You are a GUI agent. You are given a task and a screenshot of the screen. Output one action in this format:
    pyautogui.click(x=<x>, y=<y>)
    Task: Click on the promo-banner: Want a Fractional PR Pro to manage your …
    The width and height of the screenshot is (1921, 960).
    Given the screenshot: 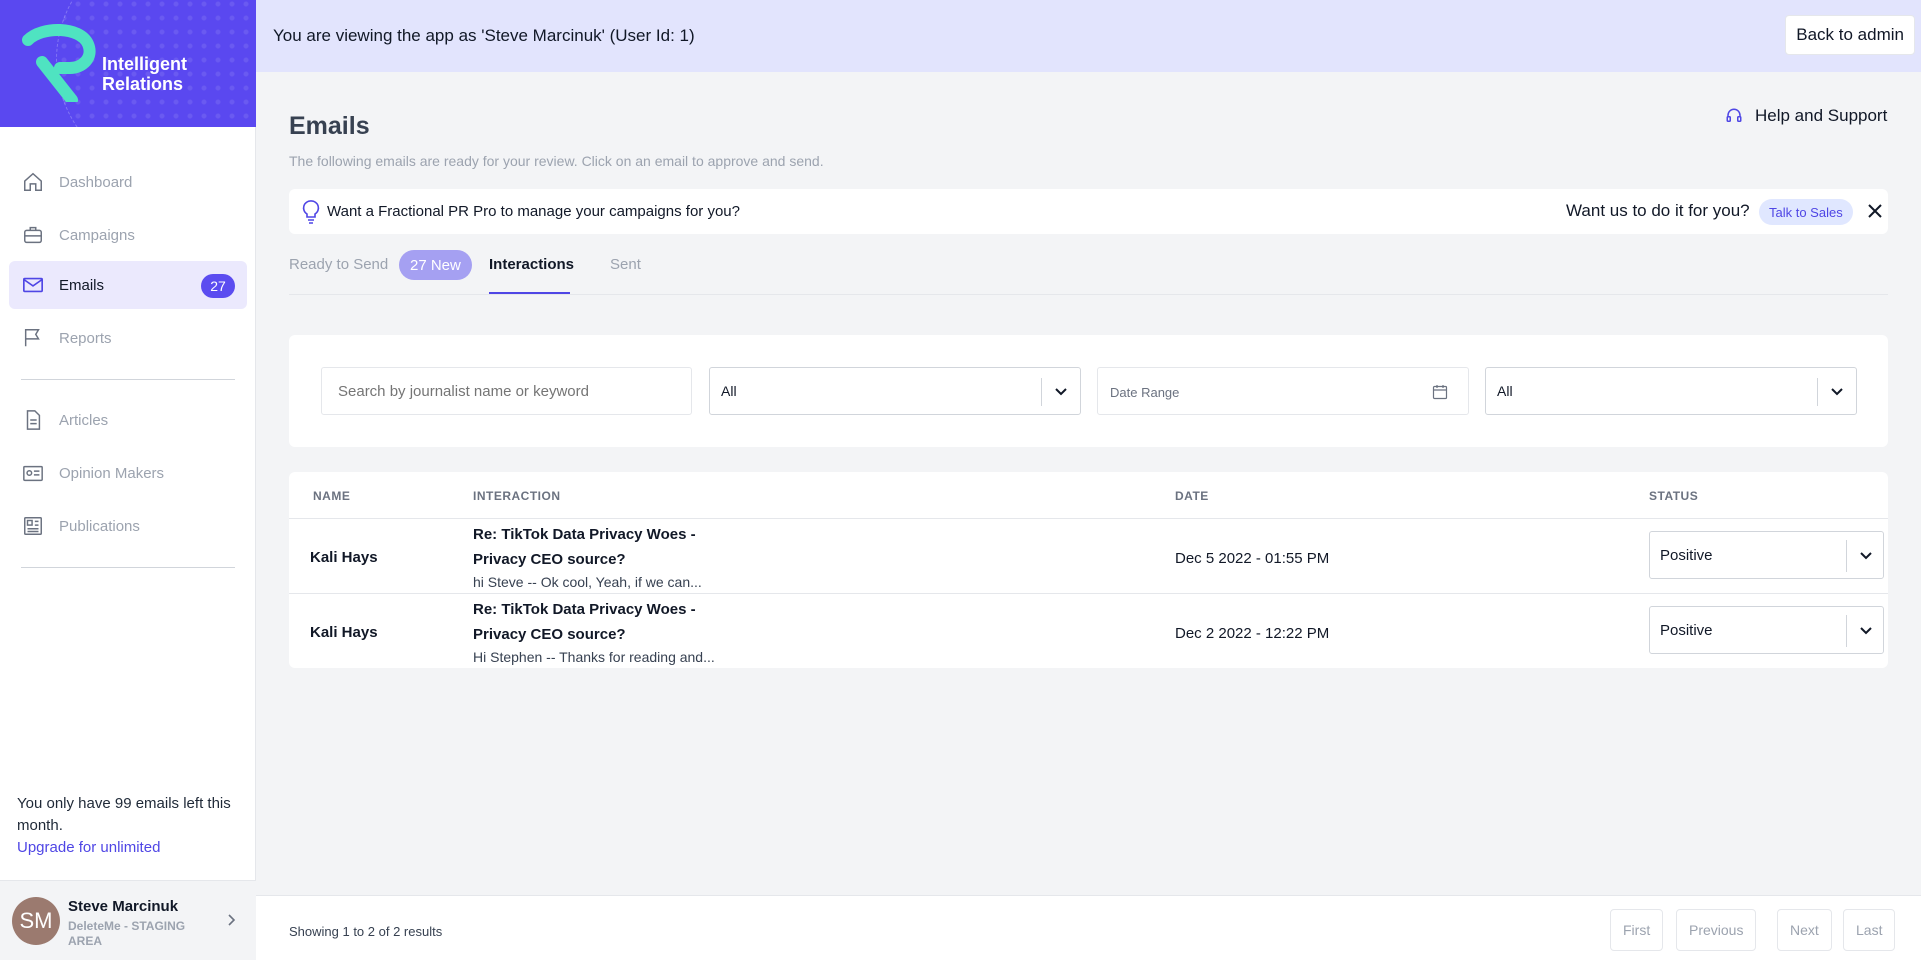 What is the action you would take?
    pyautogui.click(x=1088, y=211)
    